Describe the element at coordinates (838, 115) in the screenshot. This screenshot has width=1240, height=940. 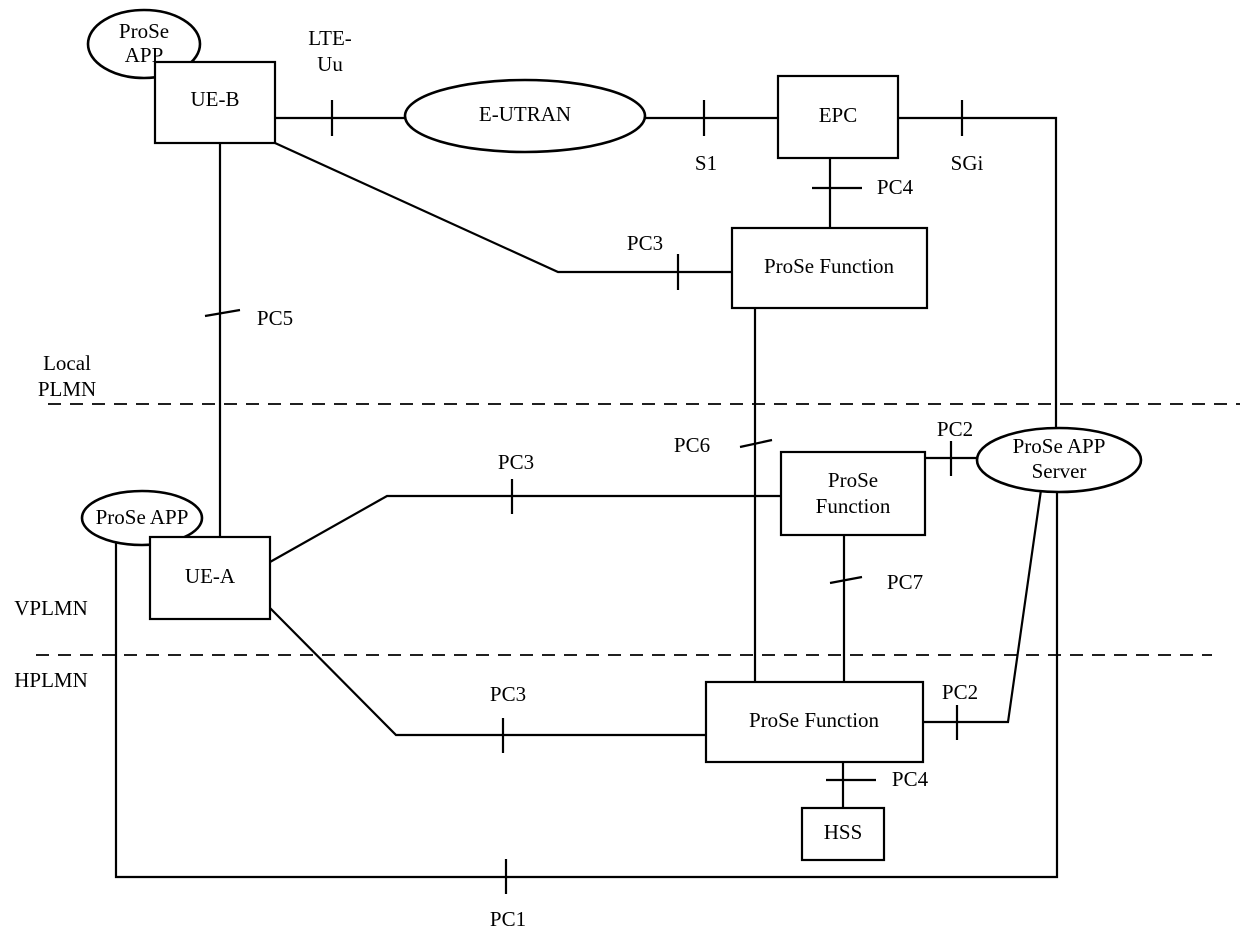
I see `node-epc-label: EPC` at that location.